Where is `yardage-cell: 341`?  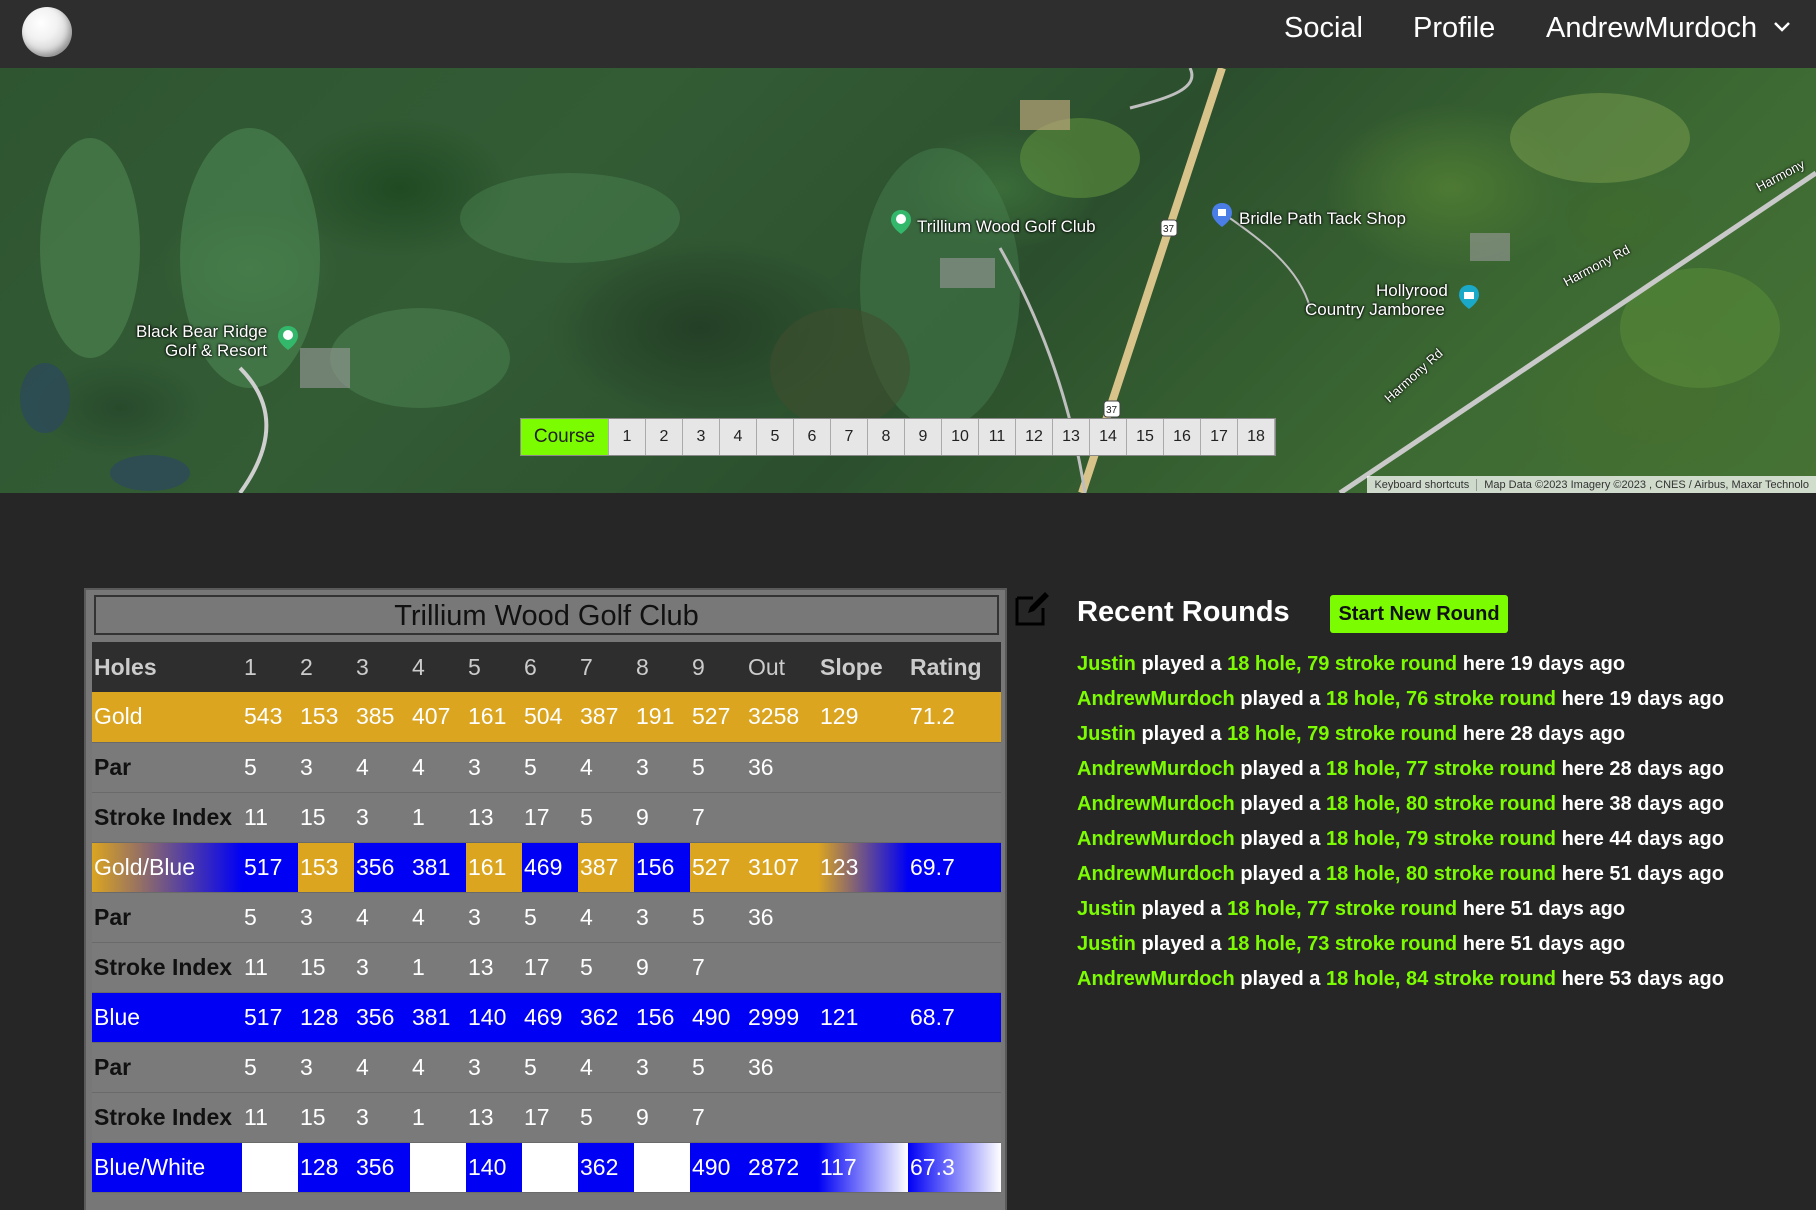
yardage-cell: 341 is located at coordinates (438, 1167).